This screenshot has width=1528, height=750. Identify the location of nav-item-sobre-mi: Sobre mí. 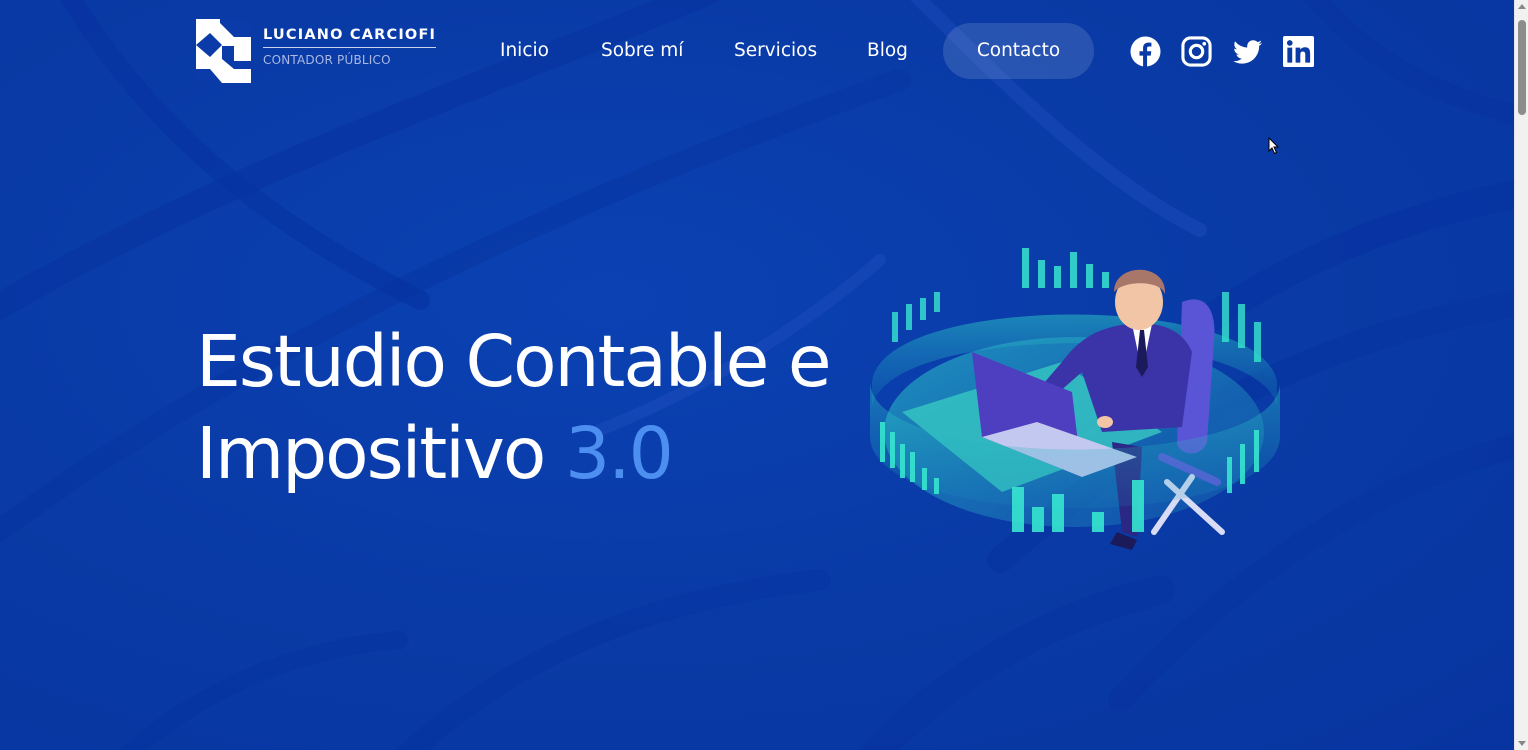
(642, 51).